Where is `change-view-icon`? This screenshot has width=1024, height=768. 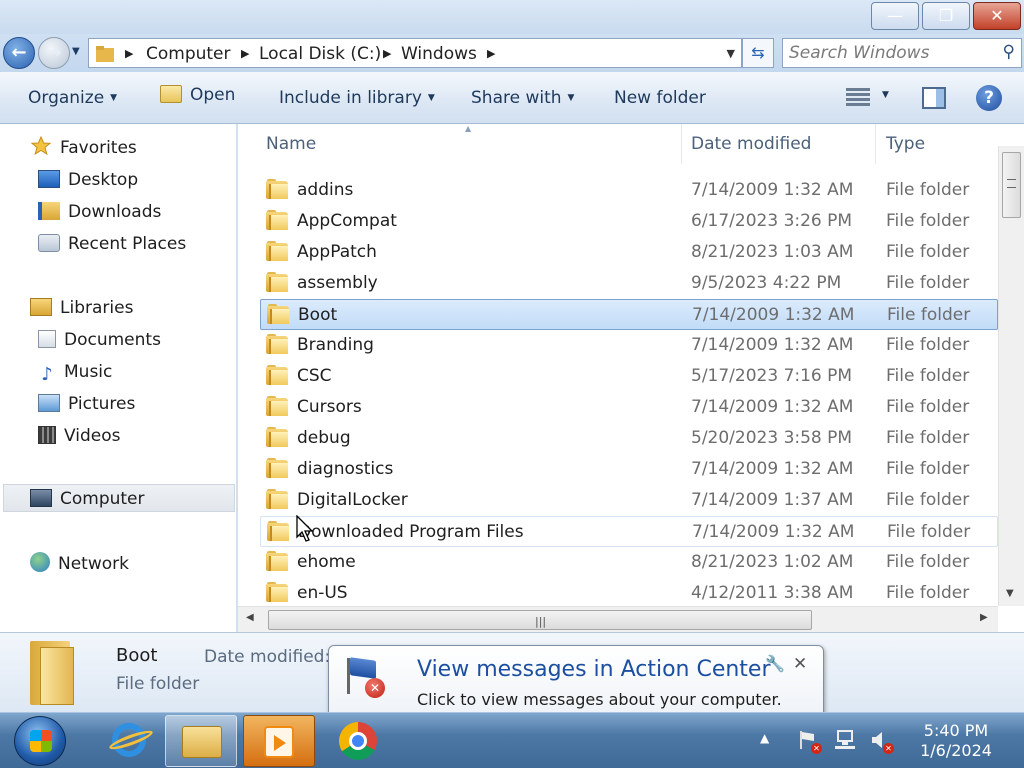
change-view-icon is located at coordinates (858, 97).